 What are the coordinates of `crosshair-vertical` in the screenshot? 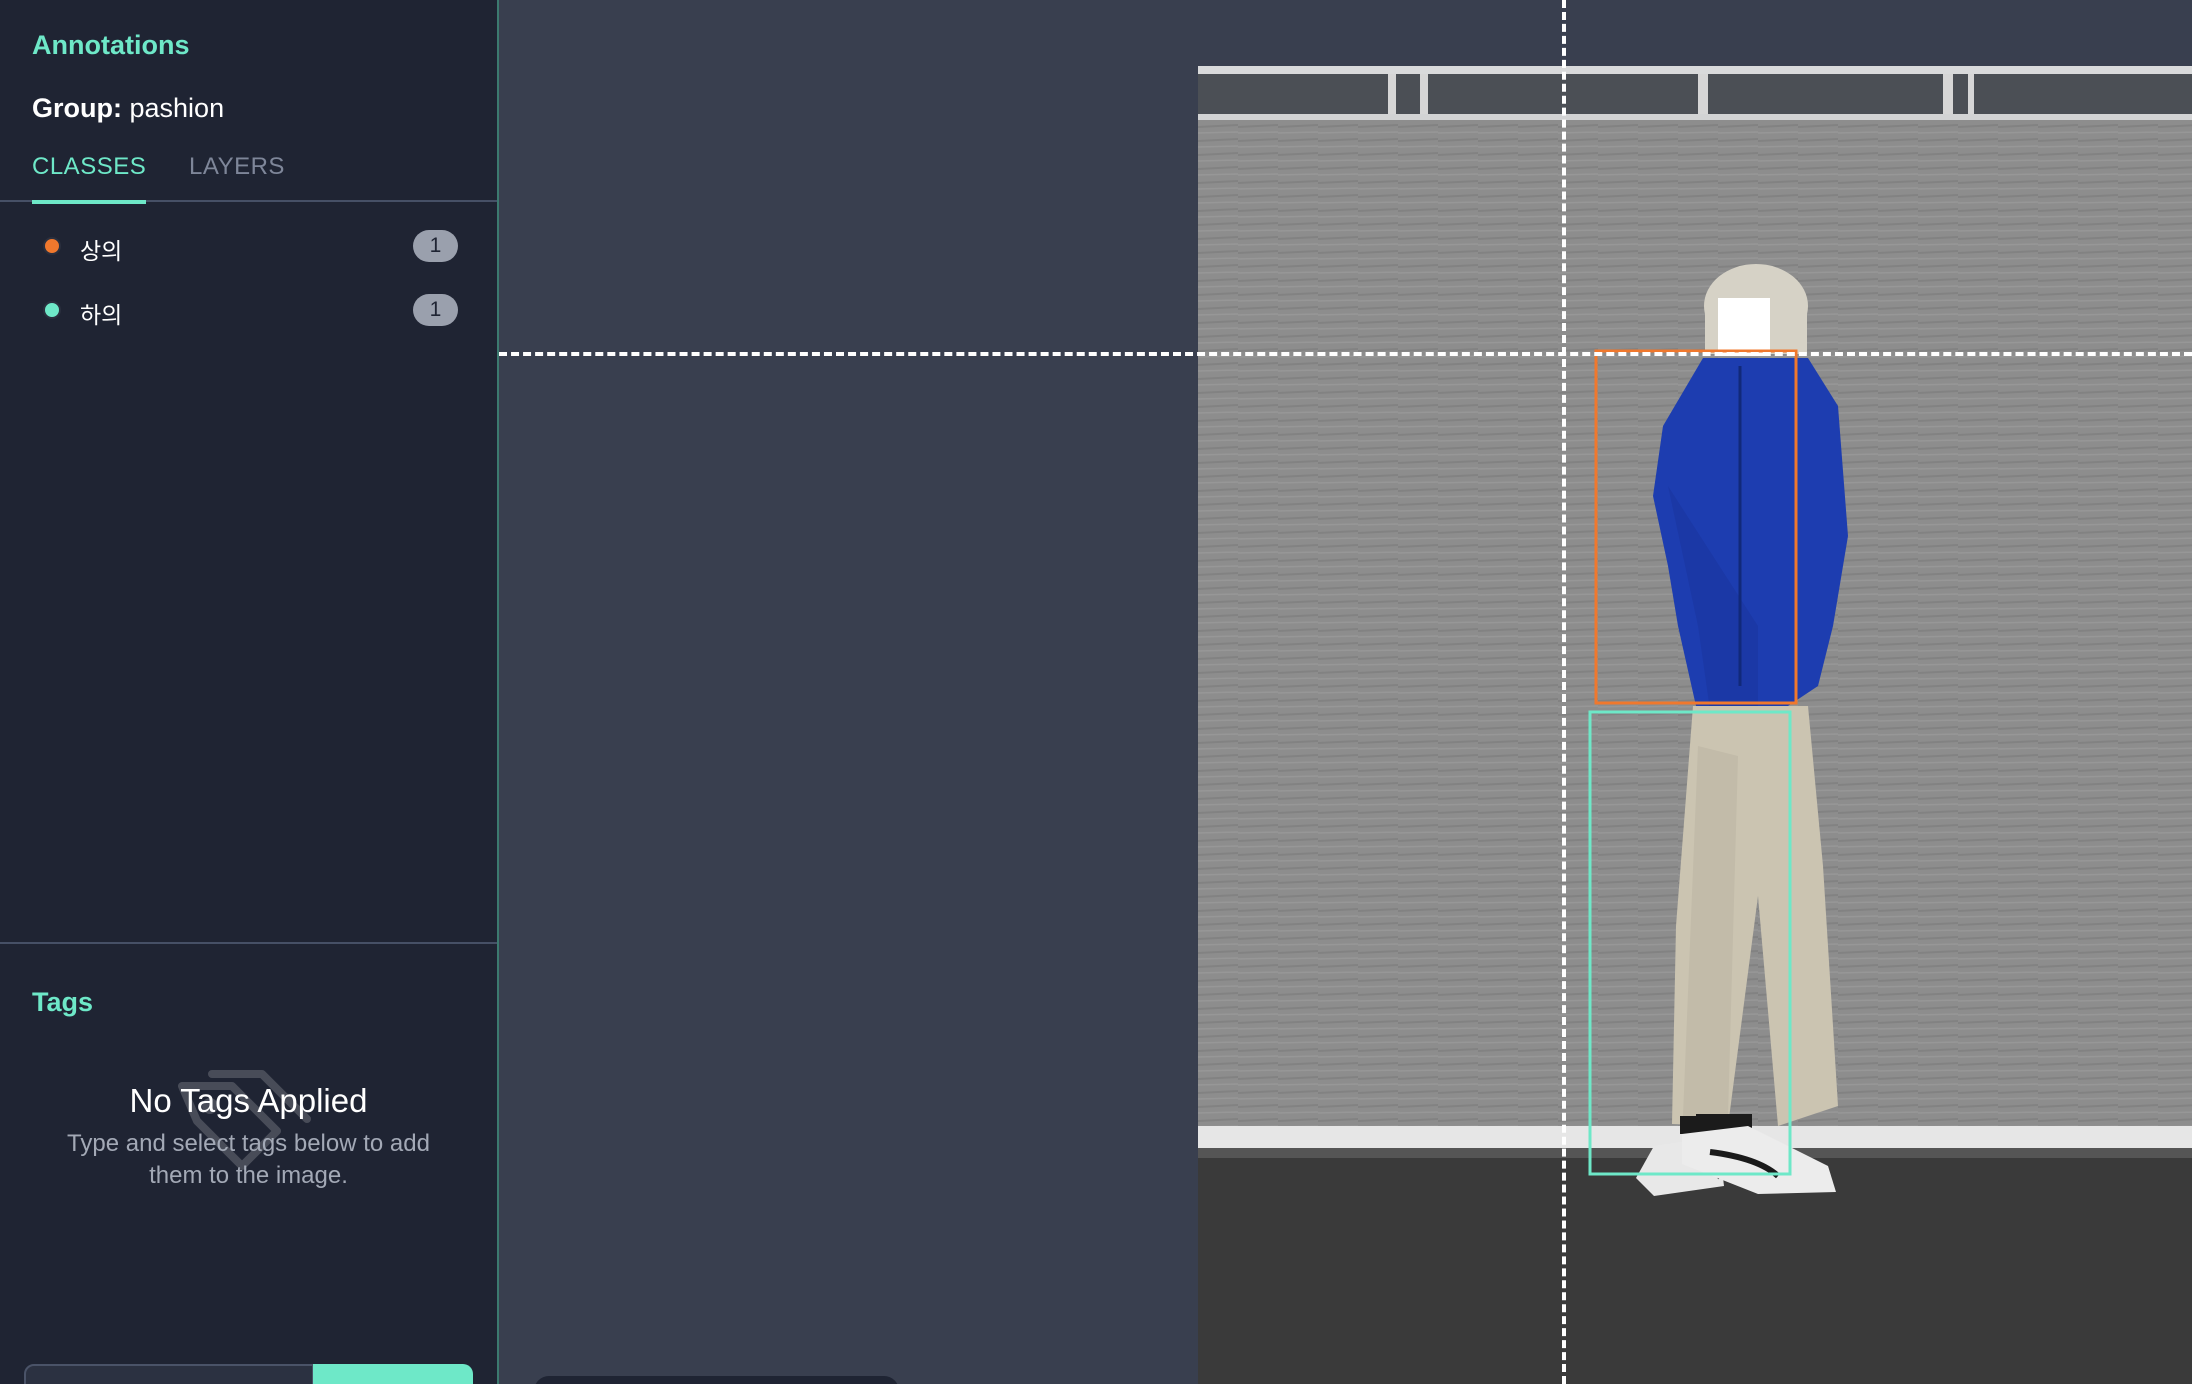 It's located at (1564, 692).